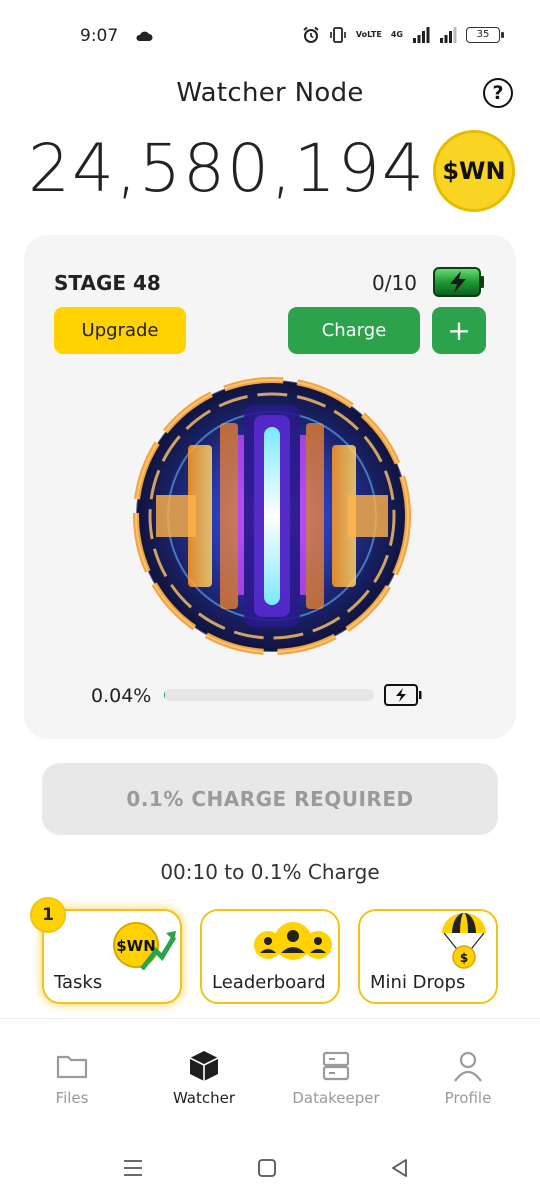 The width and height of the screenshot is (540, 1200). Describe the element at coordinates (144, 36) in the screenshot. I see `cloud-icon` at that location.